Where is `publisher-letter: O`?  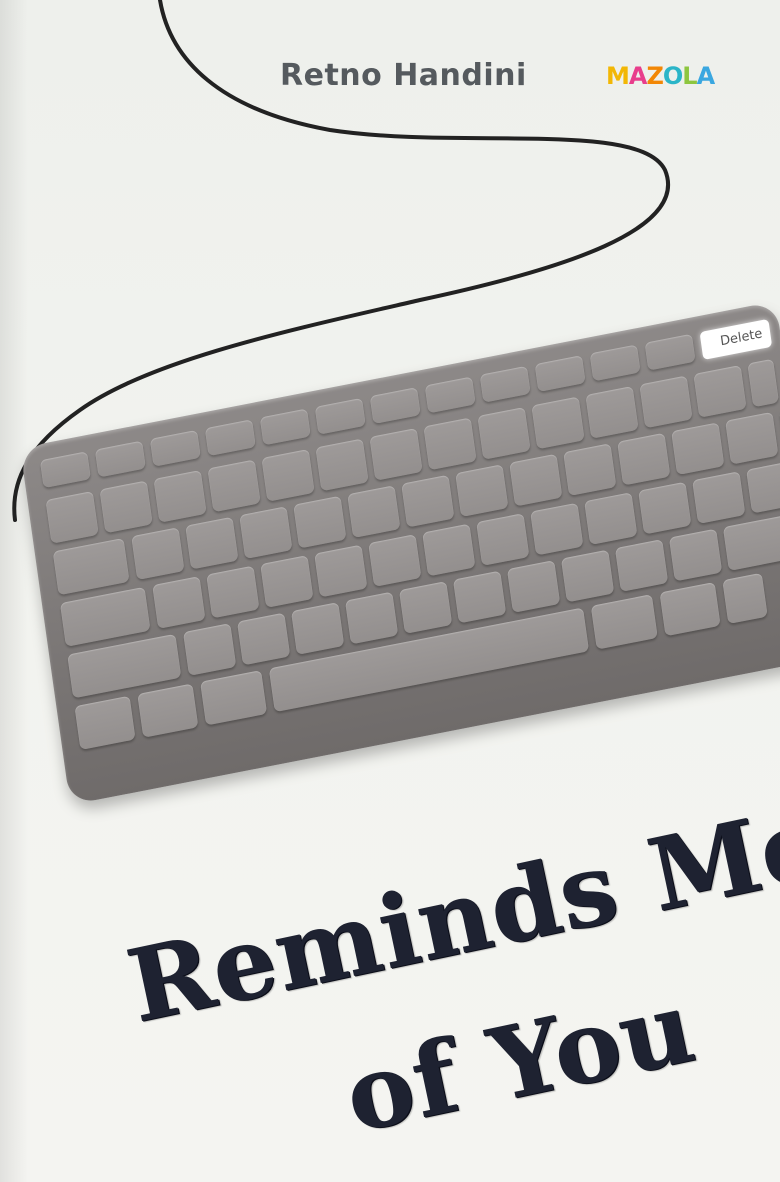 publisher-letter: O is located at coordinates (672, 76).